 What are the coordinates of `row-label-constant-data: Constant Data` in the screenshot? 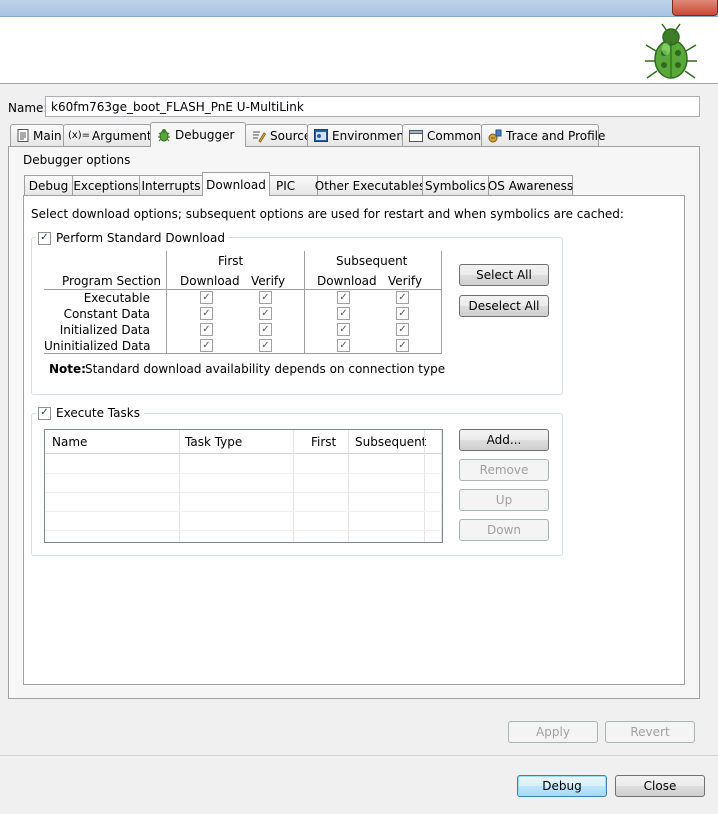 It's located at (106, 314).